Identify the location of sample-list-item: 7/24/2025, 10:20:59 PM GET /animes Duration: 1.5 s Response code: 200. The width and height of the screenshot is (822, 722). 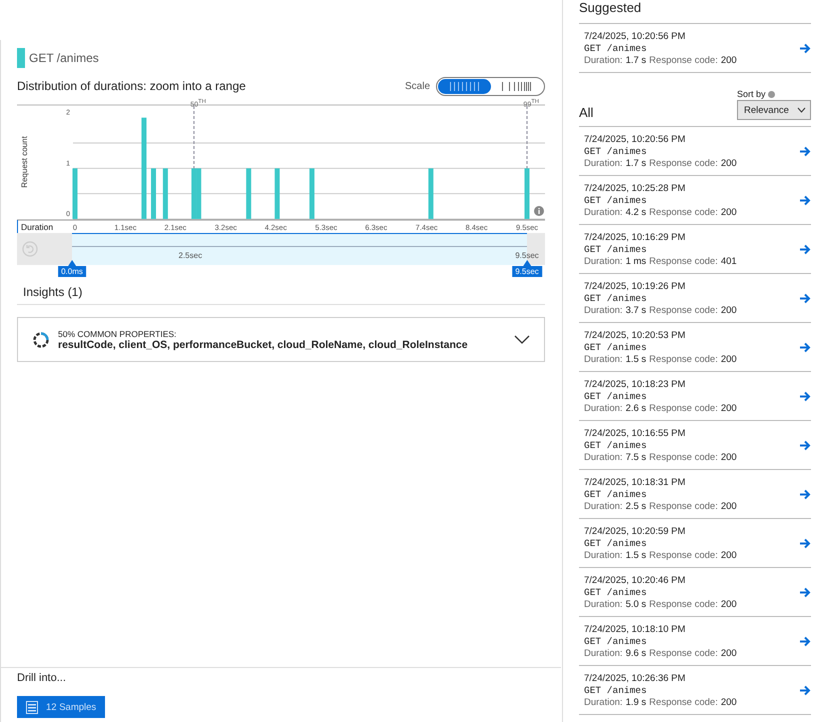
(695, 542).